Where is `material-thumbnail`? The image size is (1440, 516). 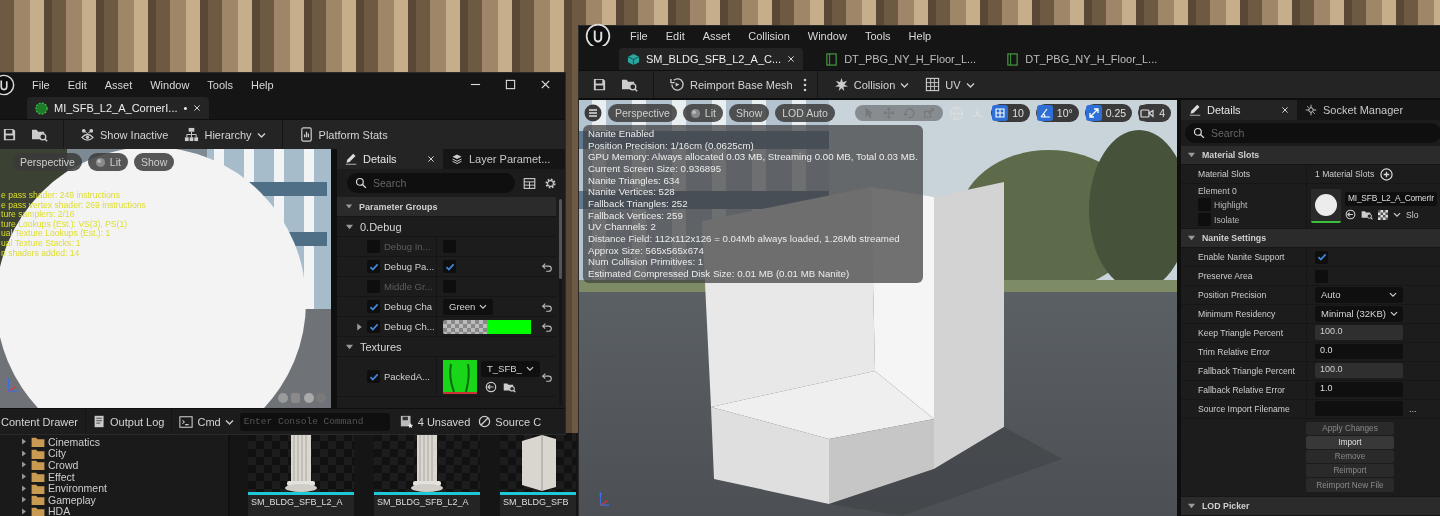 material-thumbnail is located at coordinates (1326, 206).